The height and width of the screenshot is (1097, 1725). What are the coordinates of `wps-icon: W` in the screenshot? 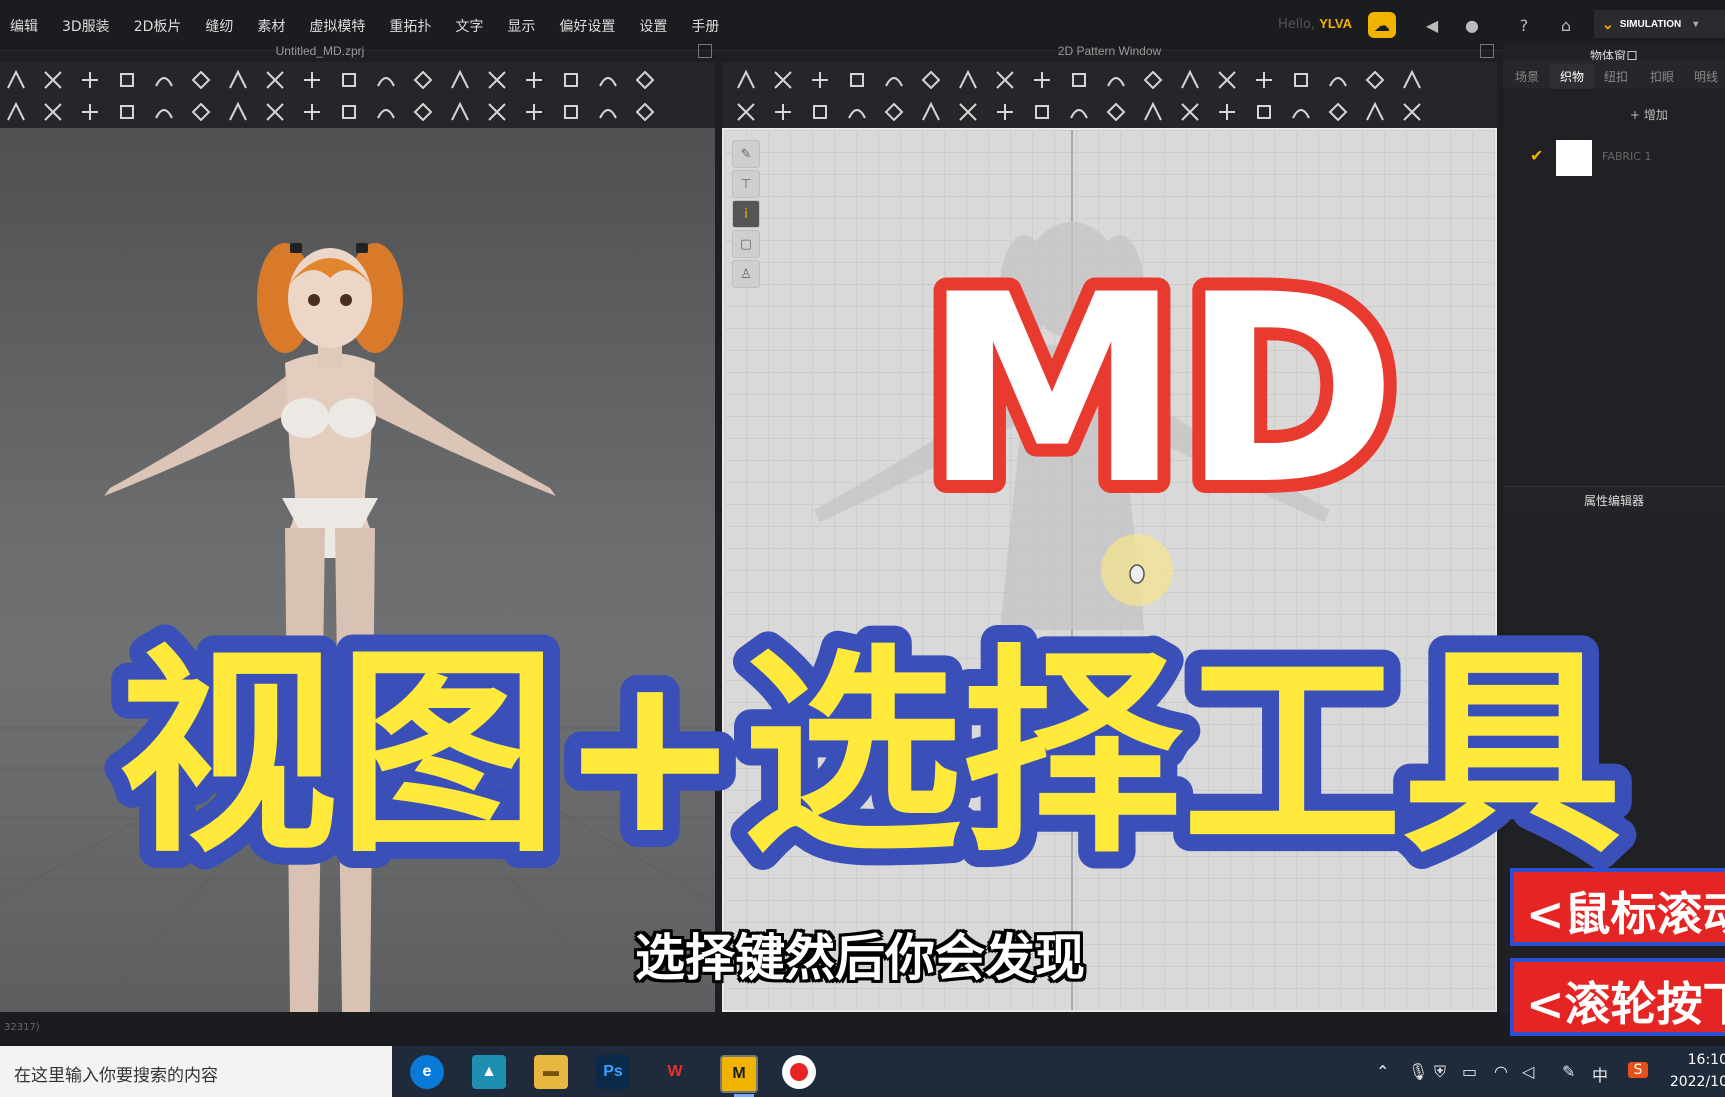 It's located at (675, 1072).